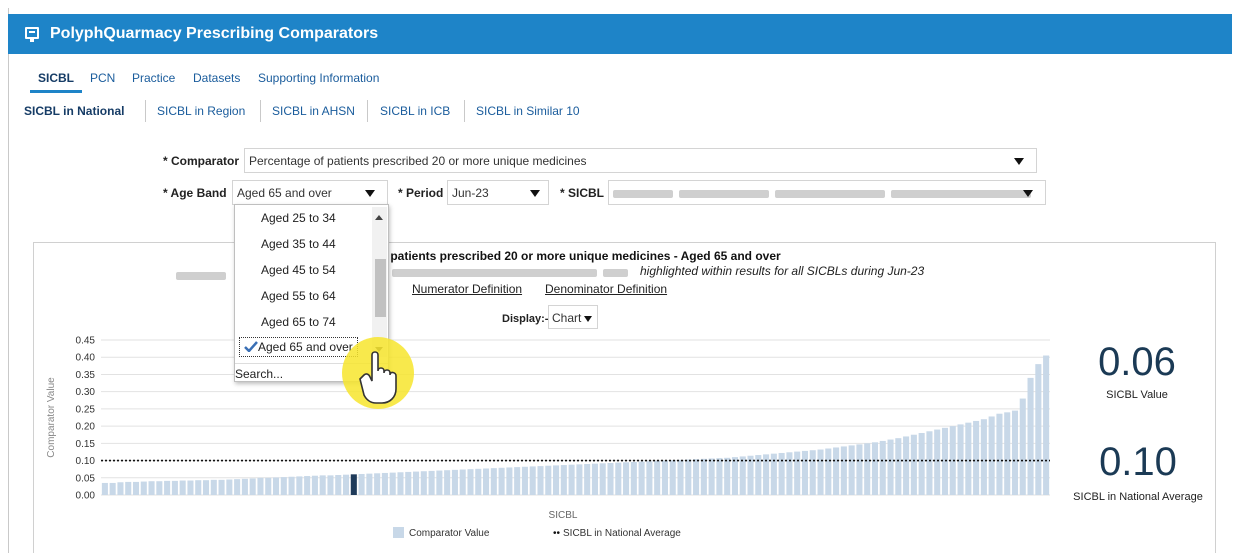  I want to click on scrollbar-thumb, so click(380, 288).